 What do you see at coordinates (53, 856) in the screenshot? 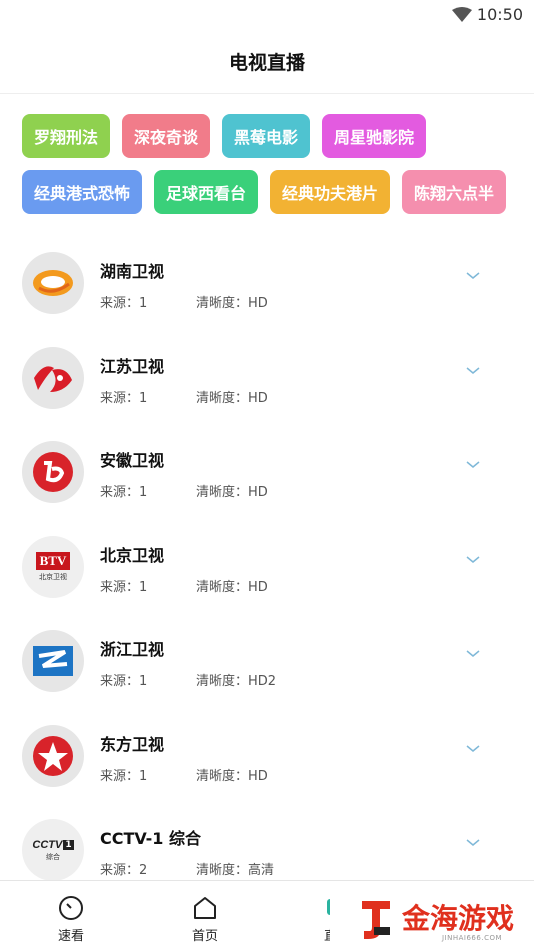
I see `cctv-logo-subtext: 综合` at bounding box center [53, 856].